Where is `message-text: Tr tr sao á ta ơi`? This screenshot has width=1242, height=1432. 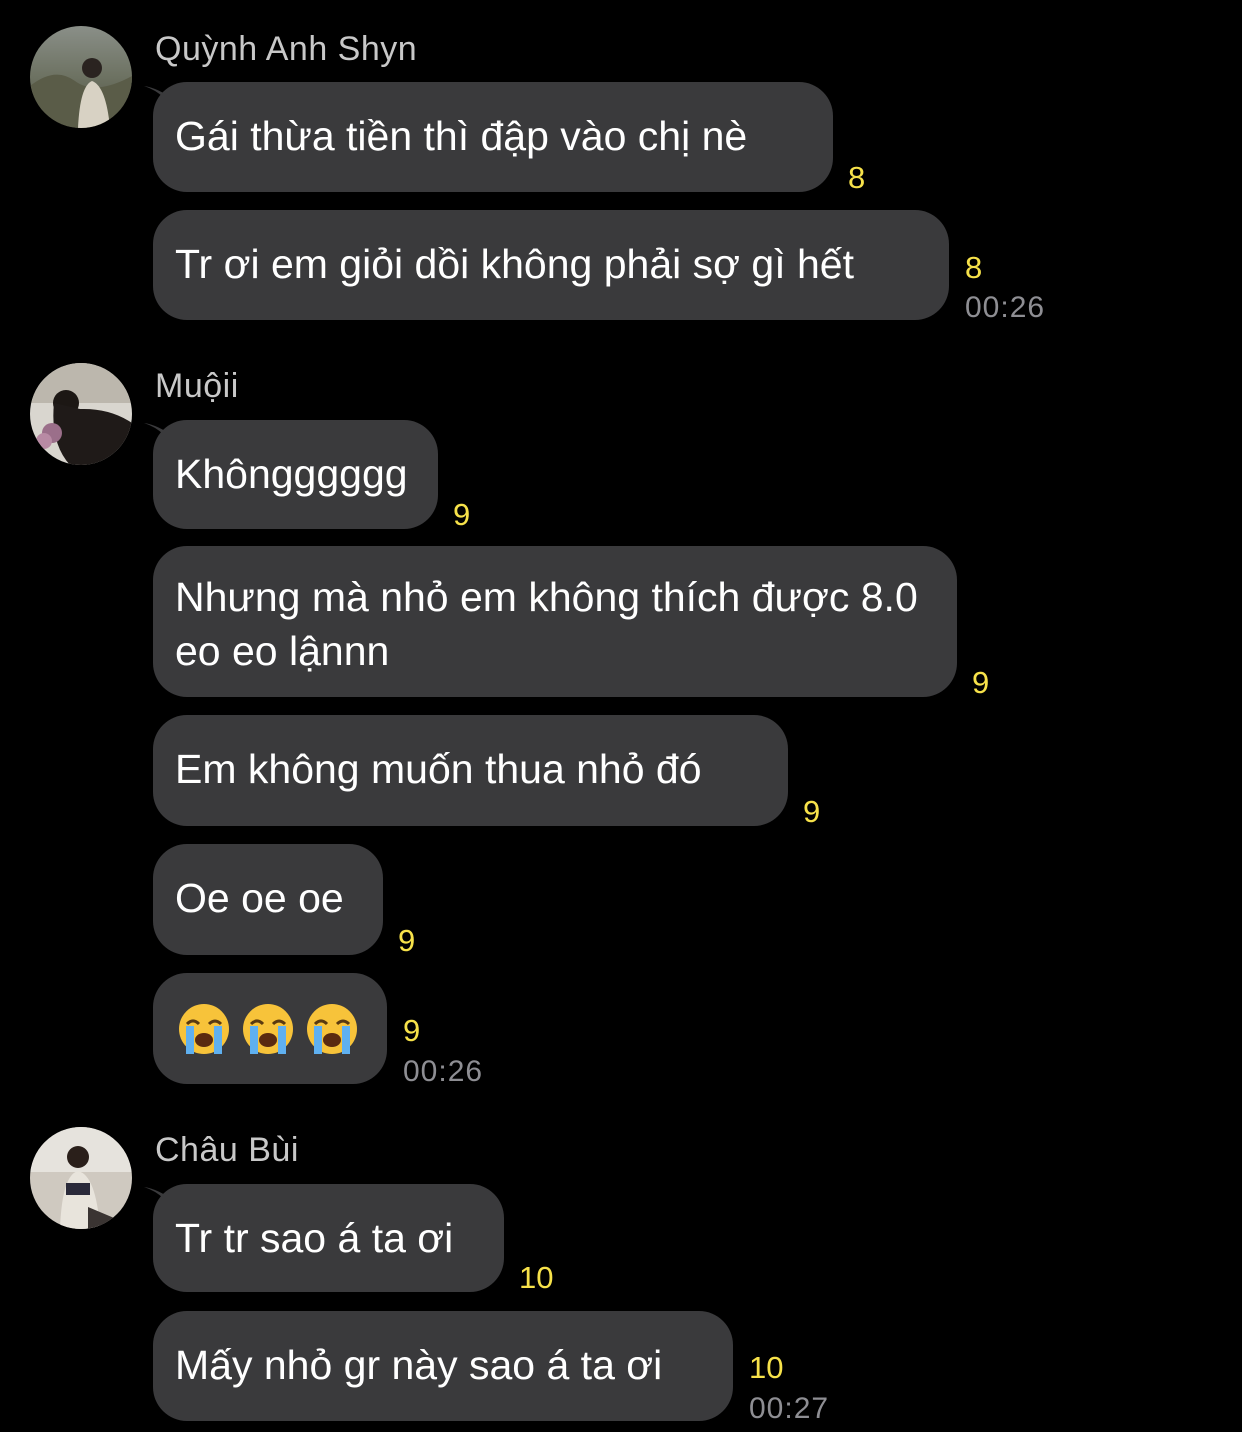 message-text: Tr tr sao á ta ơi is located at coordinates (314, 1238).